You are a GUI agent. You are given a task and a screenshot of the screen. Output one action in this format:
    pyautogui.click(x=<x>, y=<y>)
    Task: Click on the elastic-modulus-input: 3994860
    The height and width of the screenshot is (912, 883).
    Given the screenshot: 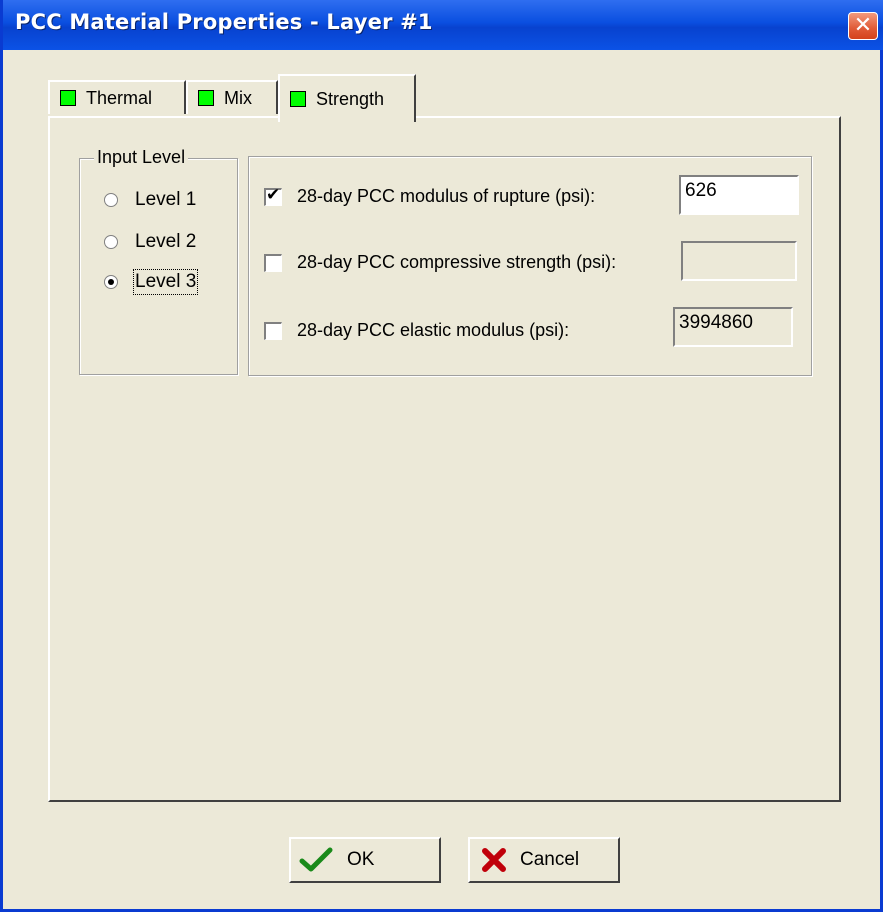 What is the action you would take?
    pyautogui.click(x=733, y=327)
    